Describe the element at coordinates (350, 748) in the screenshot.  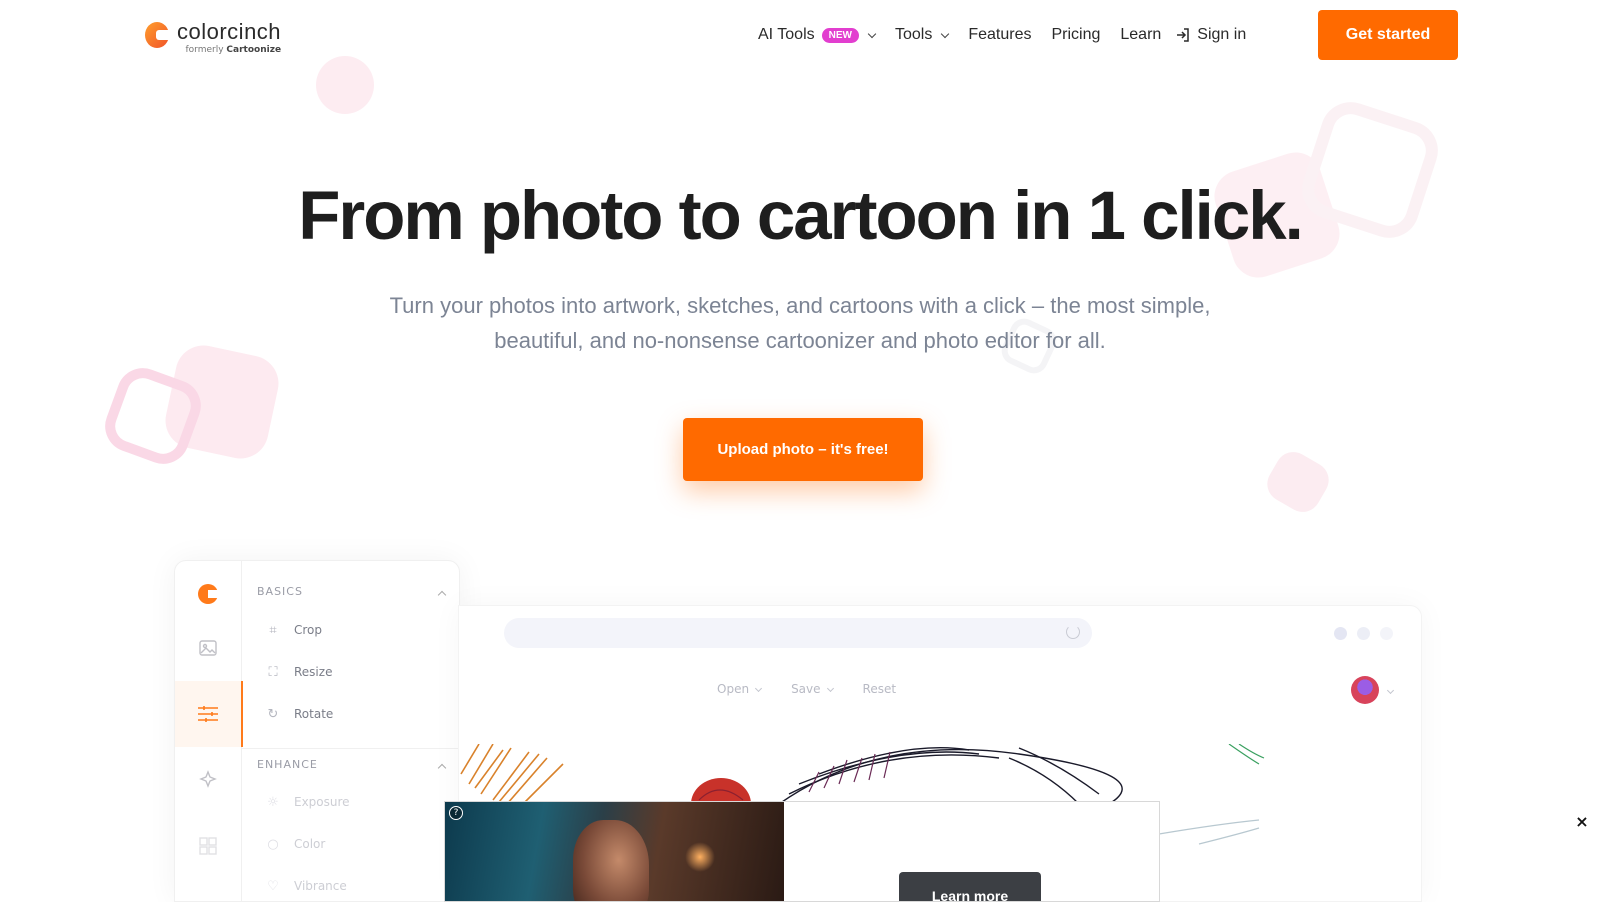
I see `divider` at that location.